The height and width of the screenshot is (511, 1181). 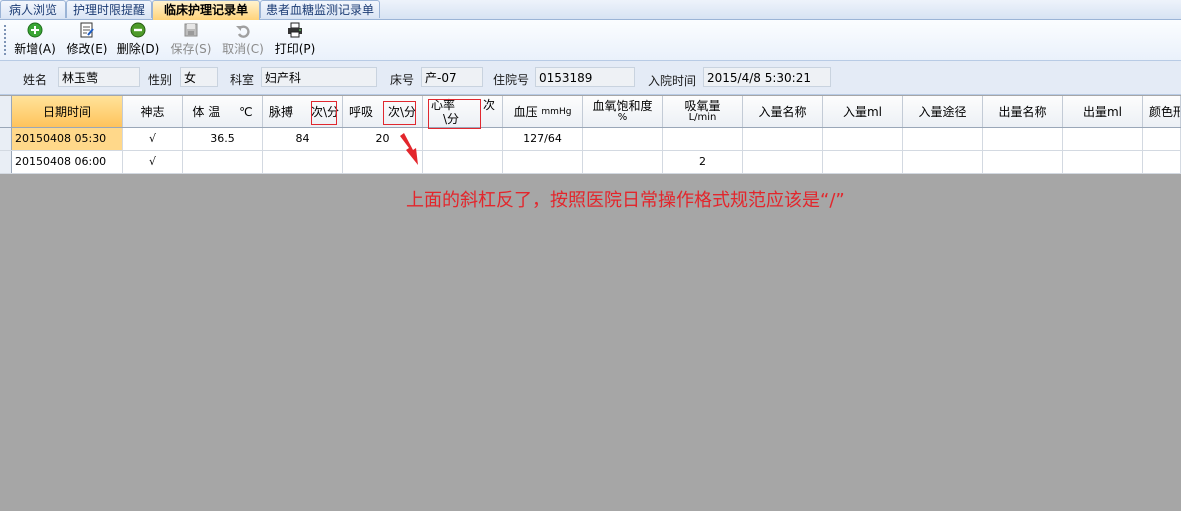 I want to click on patient-sex-field: 女, so click(x=199, y=77).